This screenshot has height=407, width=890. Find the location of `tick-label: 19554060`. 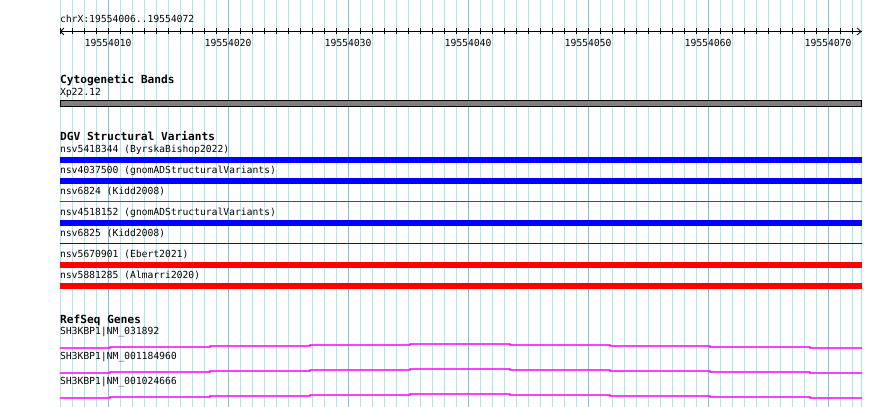

tick-label: 19554060 is located at coordinates (708, 43).